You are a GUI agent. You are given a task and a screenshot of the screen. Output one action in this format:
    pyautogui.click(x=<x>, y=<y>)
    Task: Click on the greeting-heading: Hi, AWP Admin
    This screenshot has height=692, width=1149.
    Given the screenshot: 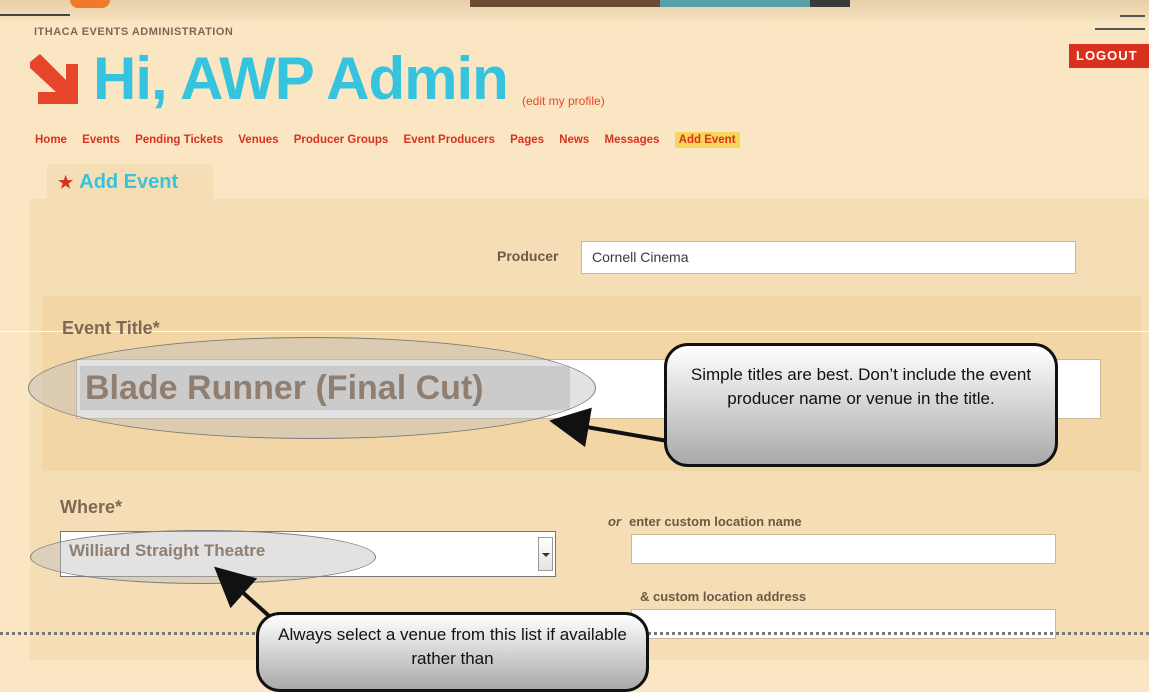 What is the action you would take?
    pyautogui.click(x=301, y=78)
    